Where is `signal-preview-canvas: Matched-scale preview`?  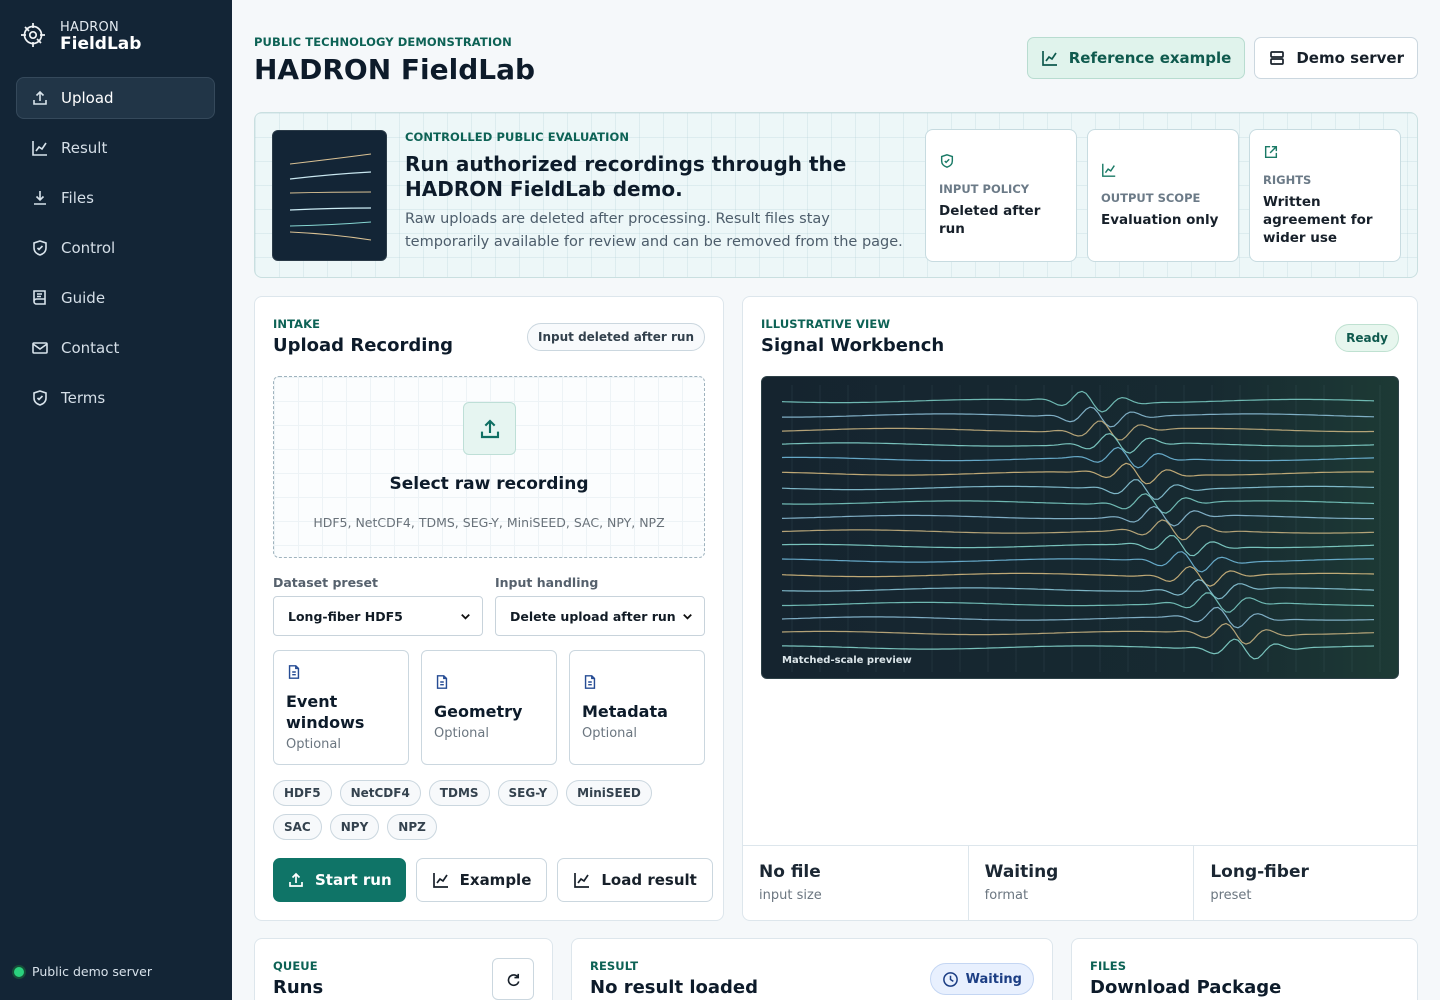 signal-preview-canvas: Matched-scale preview is located at coordinates (1080, 527).